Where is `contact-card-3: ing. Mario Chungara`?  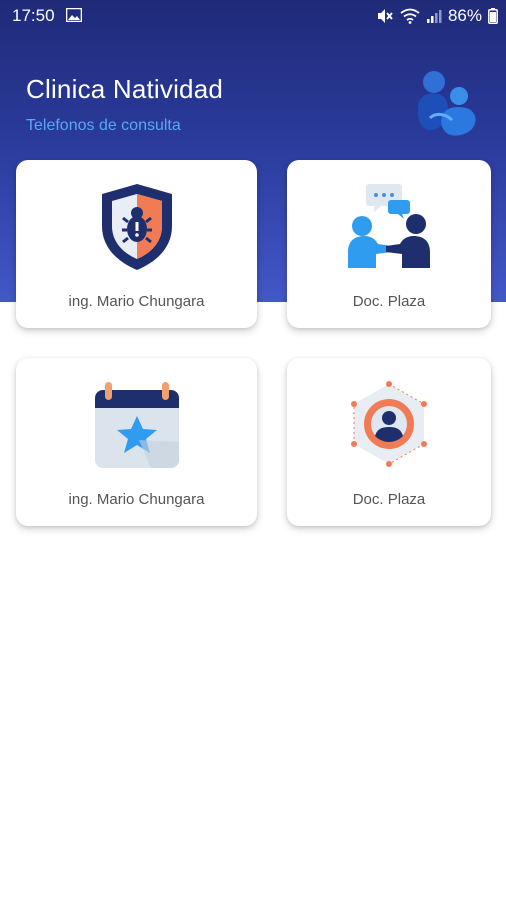
contact-card-3: ing. Mario Chungara is located at coordinates (136, 442).